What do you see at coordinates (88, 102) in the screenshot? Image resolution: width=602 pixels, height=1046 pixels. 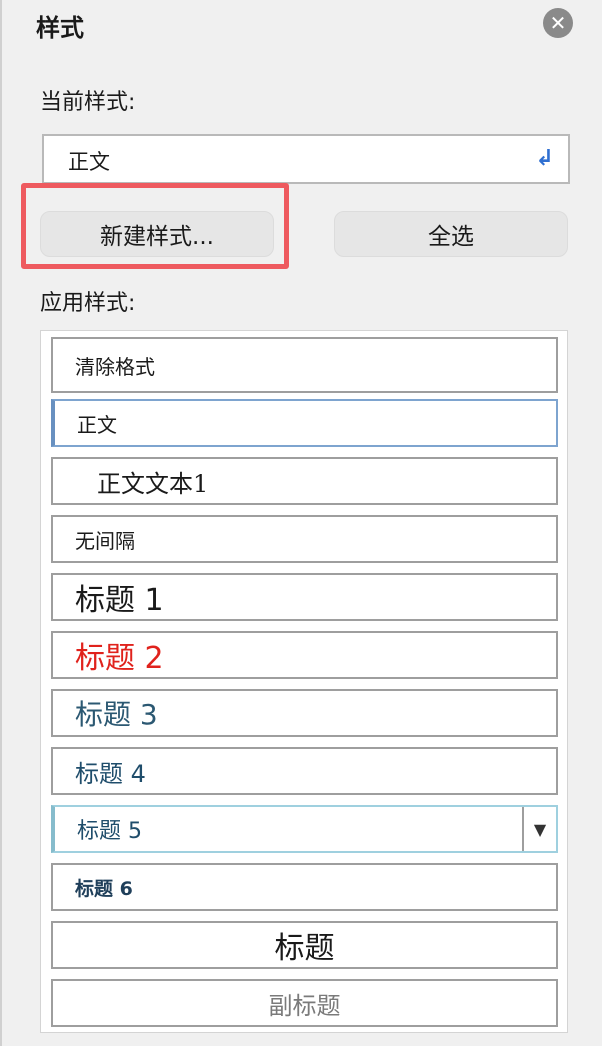 I see `current-style-label: 当前样式:` at bounding box center [88, 102].